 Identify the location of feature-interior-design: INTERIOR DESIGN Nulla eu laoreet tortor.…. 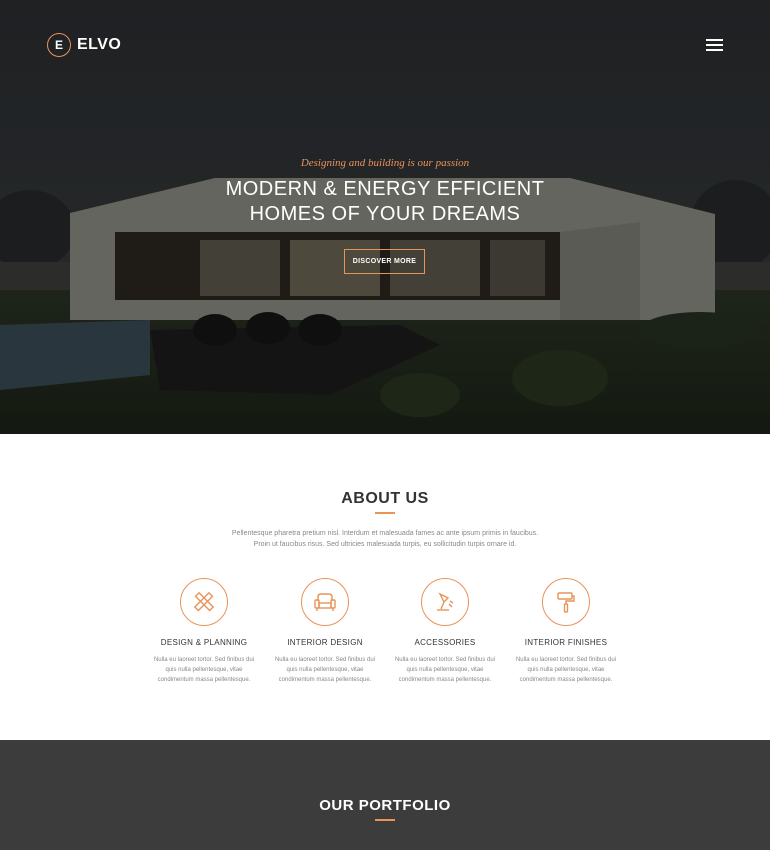
(325, 631).